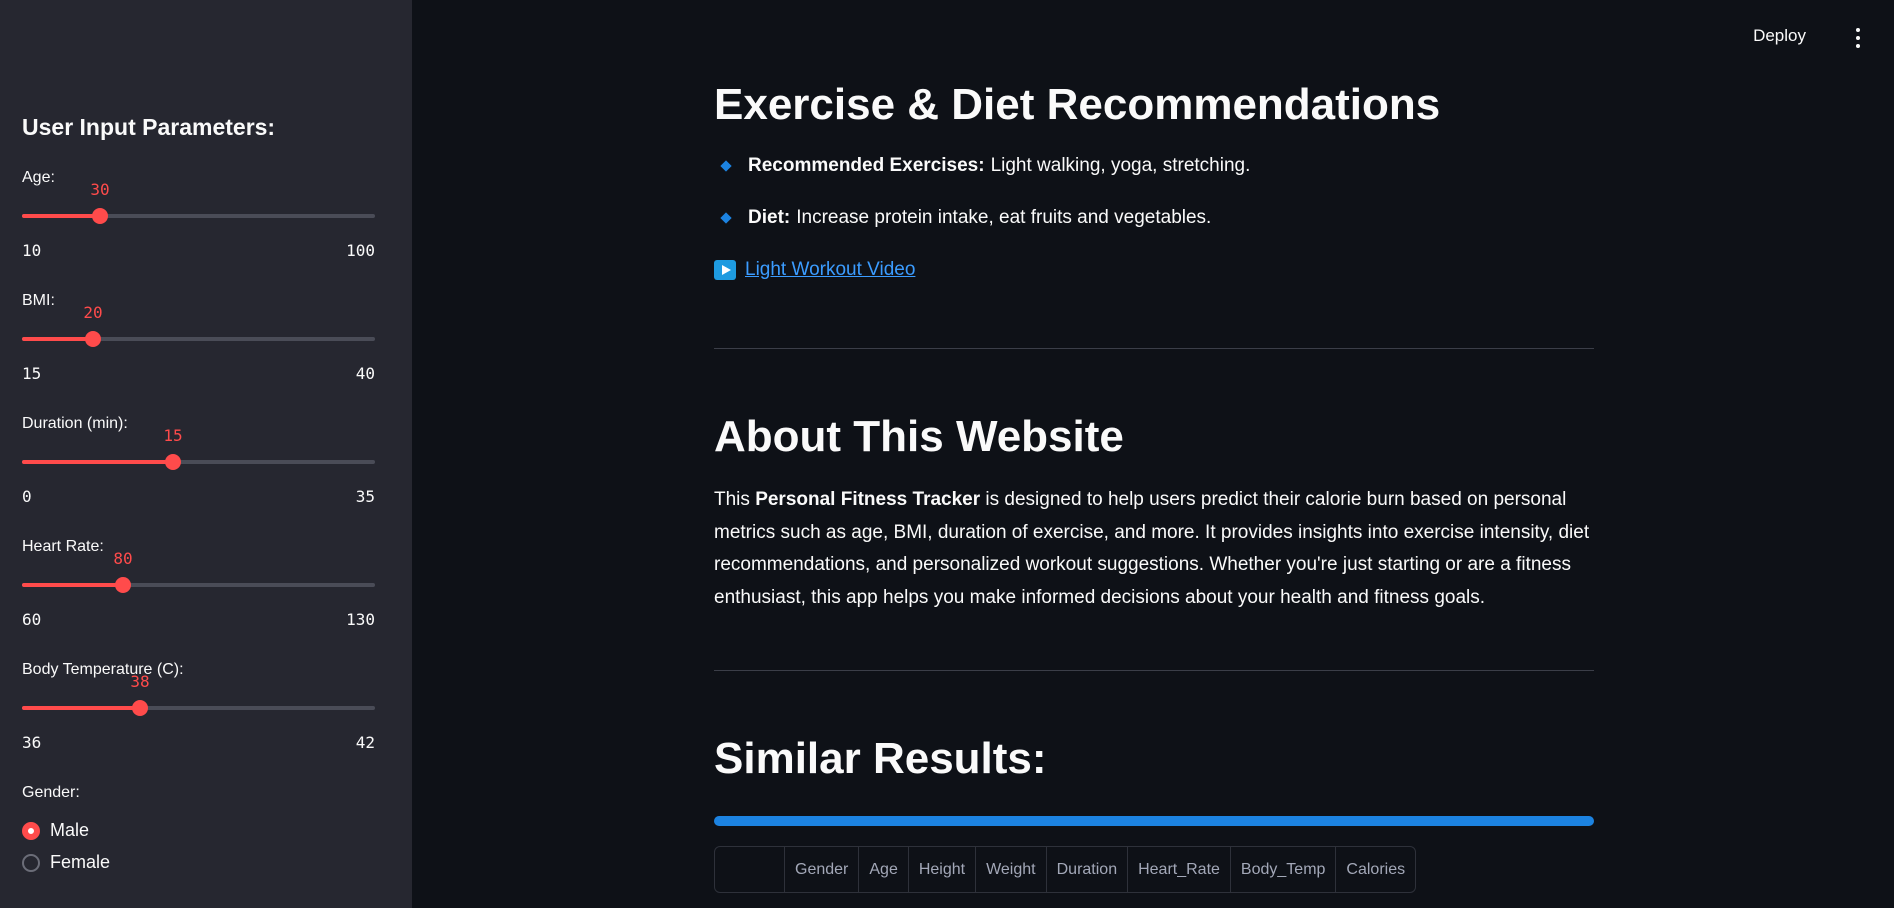  Describe the element at coordinates (93, 312) in the screenshot. I see `slider-value: 20` at that location.